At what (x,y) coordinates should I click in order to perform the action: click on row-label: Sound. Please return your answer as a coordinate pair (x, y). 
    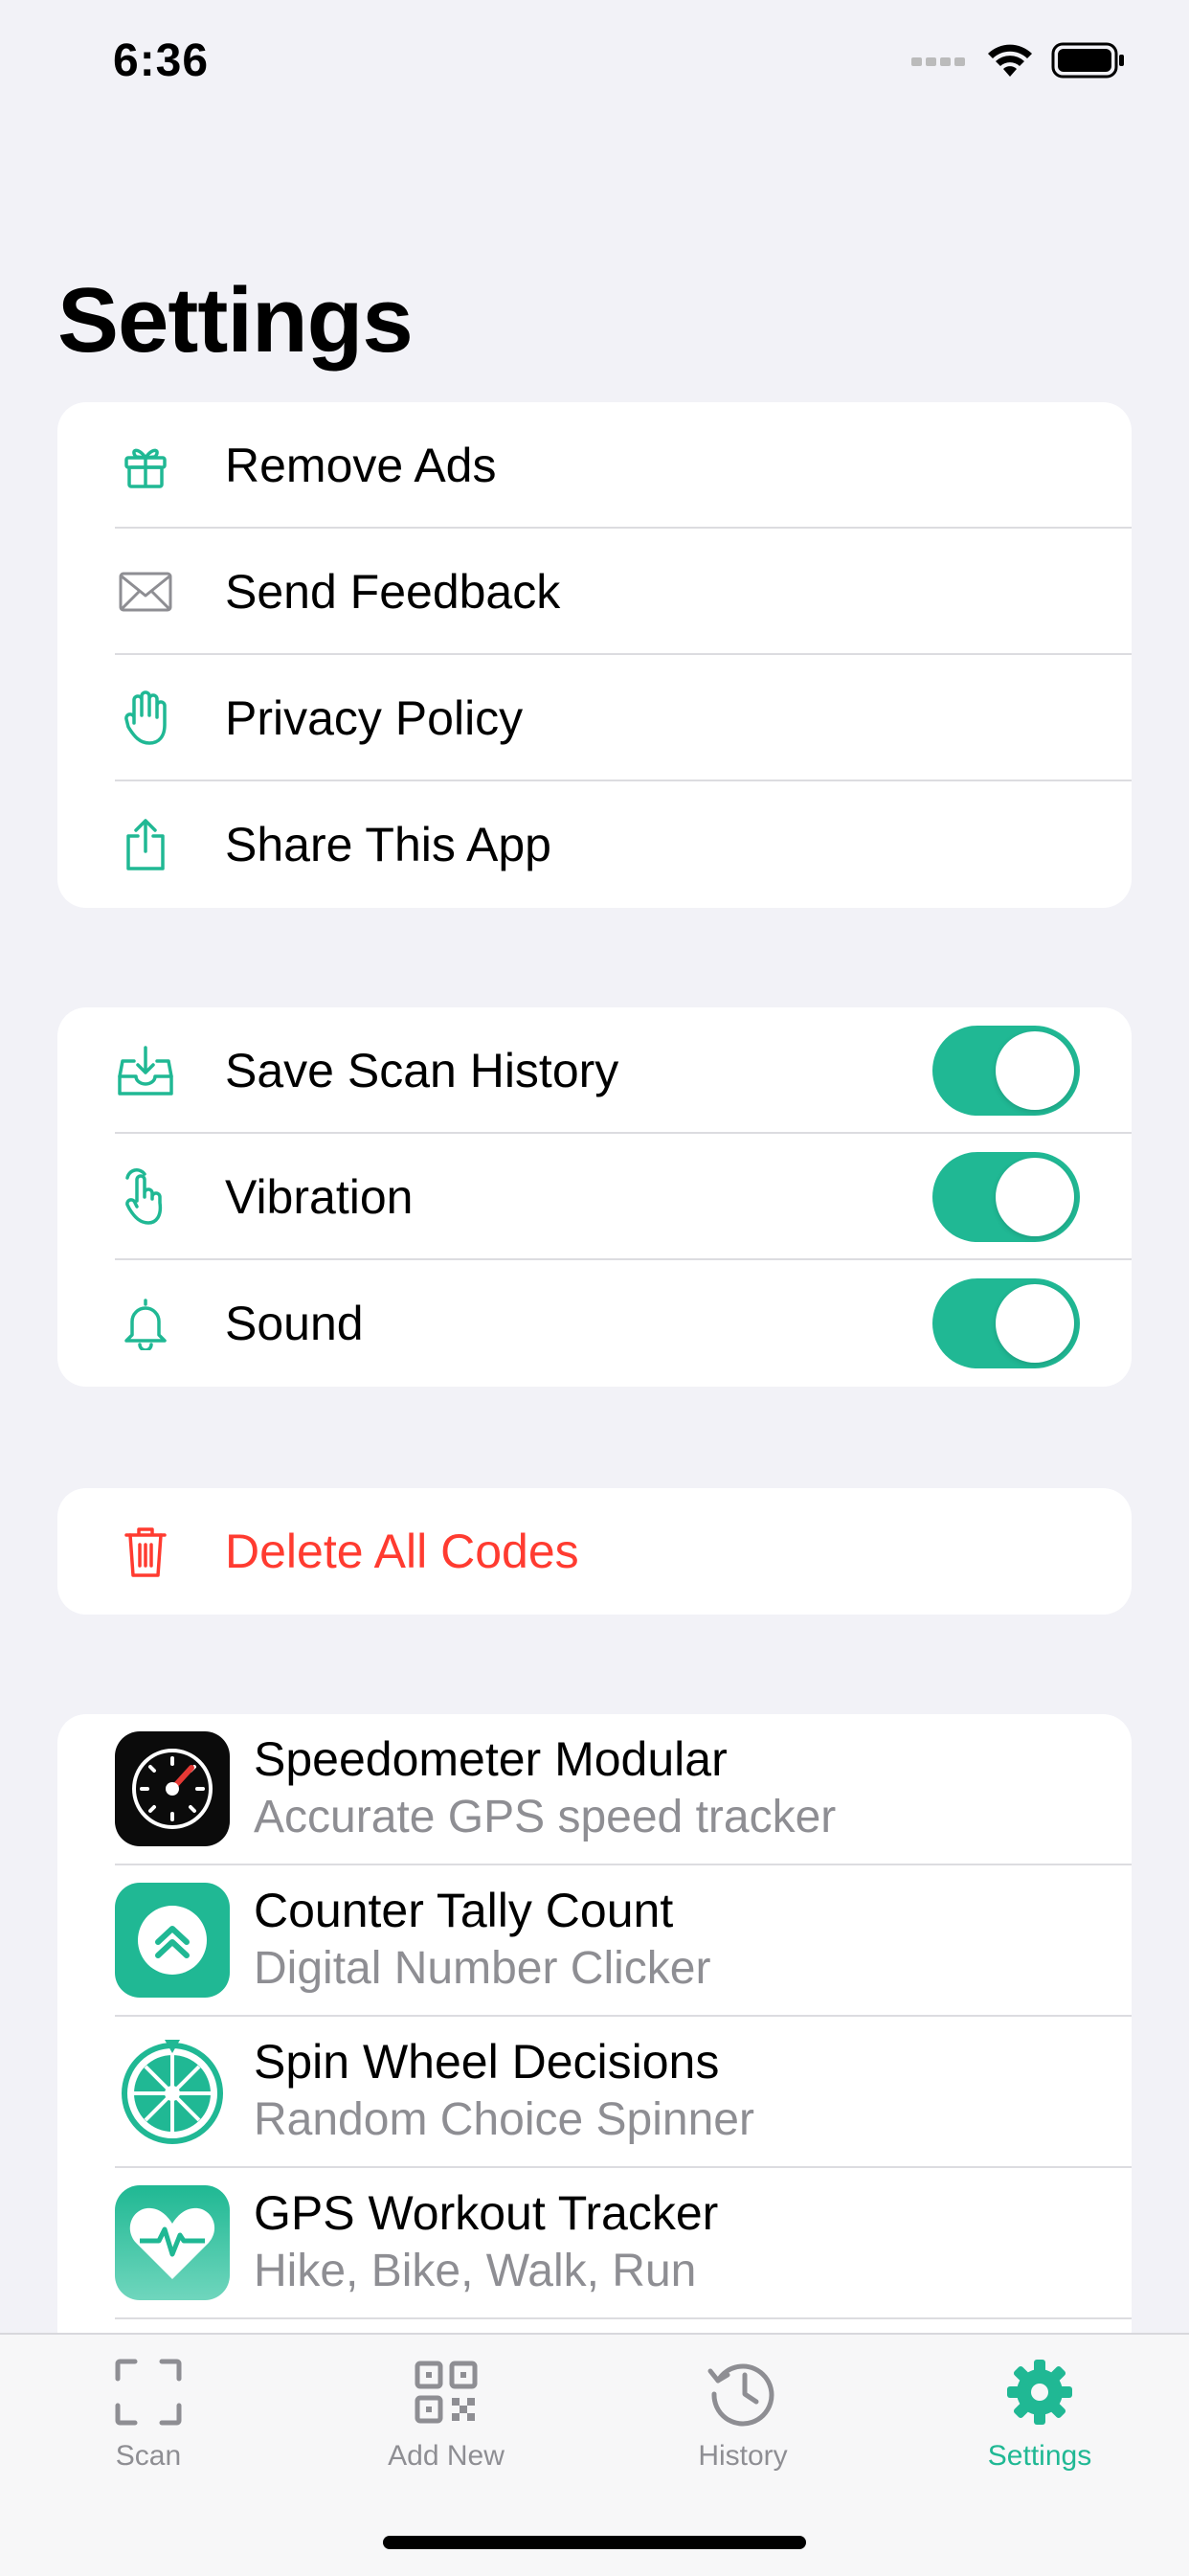
    Looking at the image, I should click on (294, 1323).